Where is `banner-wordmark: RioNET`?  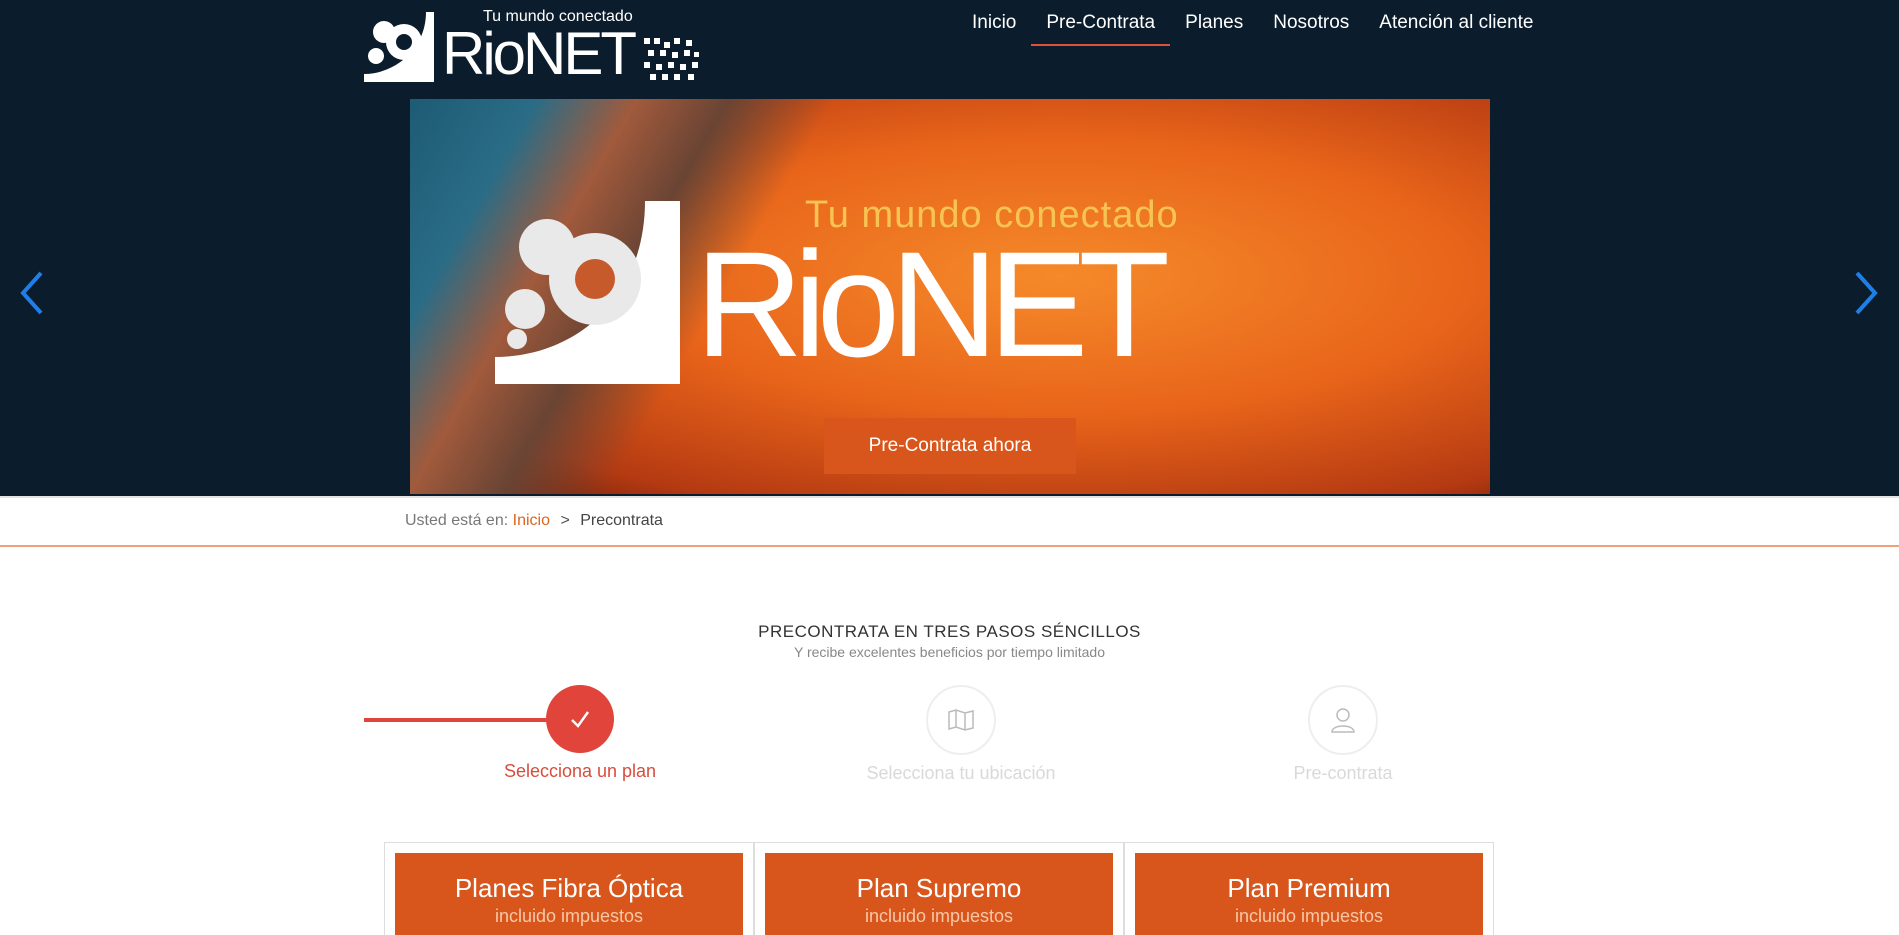
banner-wordmark: RioNET is located at coordinates (932, 304).